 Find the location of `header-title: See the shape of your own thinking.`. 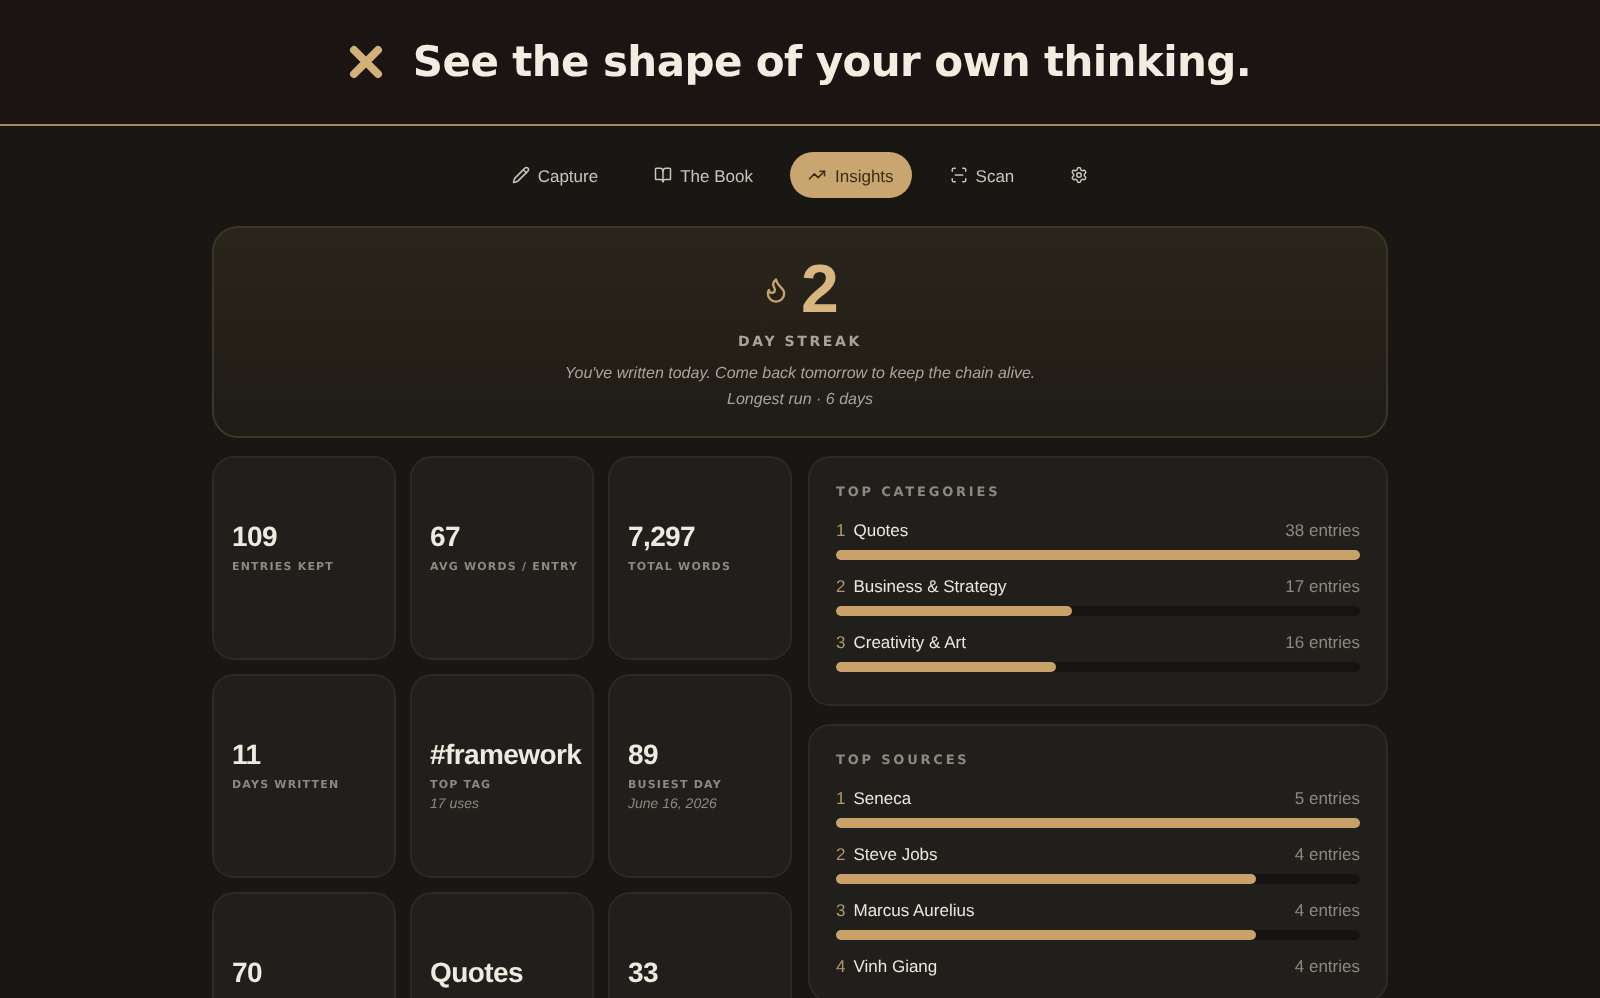

header-title: See the shape of your own thinking. is located at coordinates (832, 62).